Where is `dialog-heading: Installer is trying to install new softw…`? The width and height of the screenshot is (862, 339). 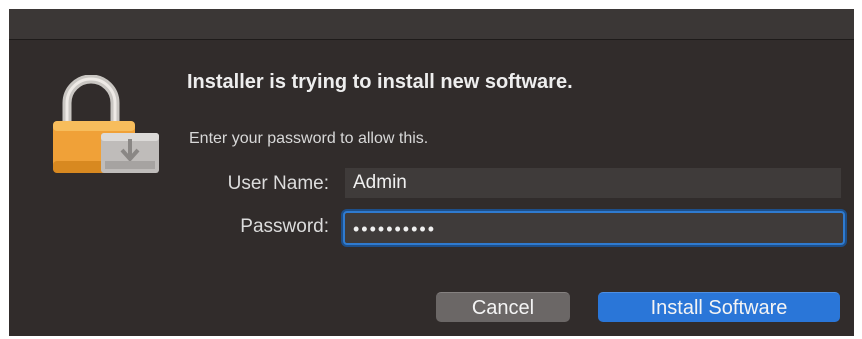 dialog-heading: Installer is trying to install new softw… is located at coordinates (380, 82).